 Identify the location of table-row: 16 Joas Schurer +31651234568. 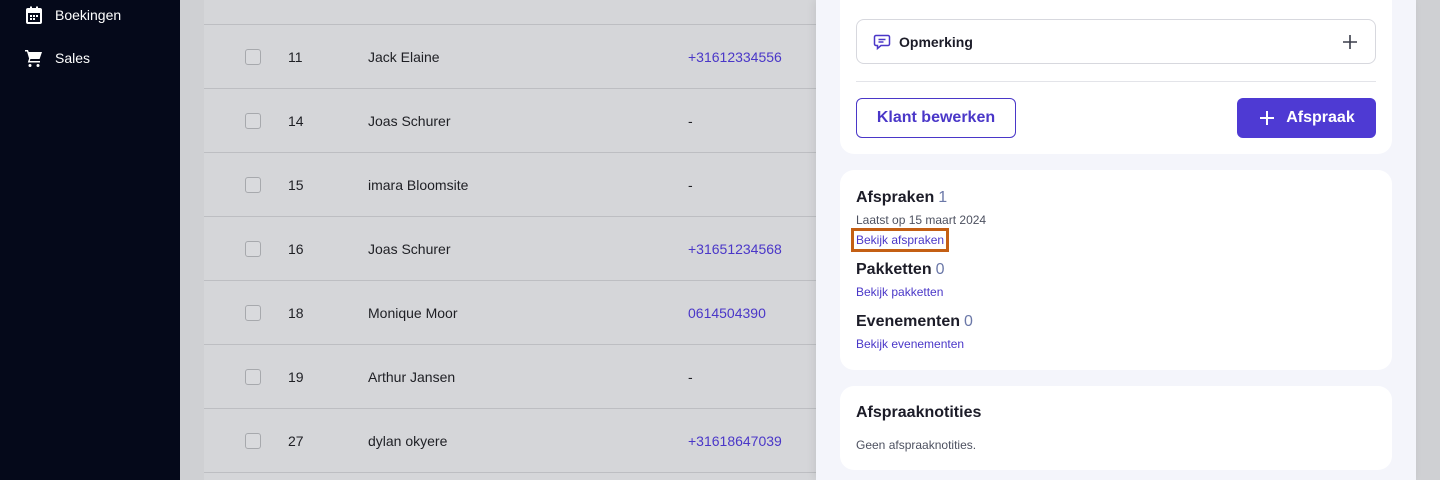
(522, 249).